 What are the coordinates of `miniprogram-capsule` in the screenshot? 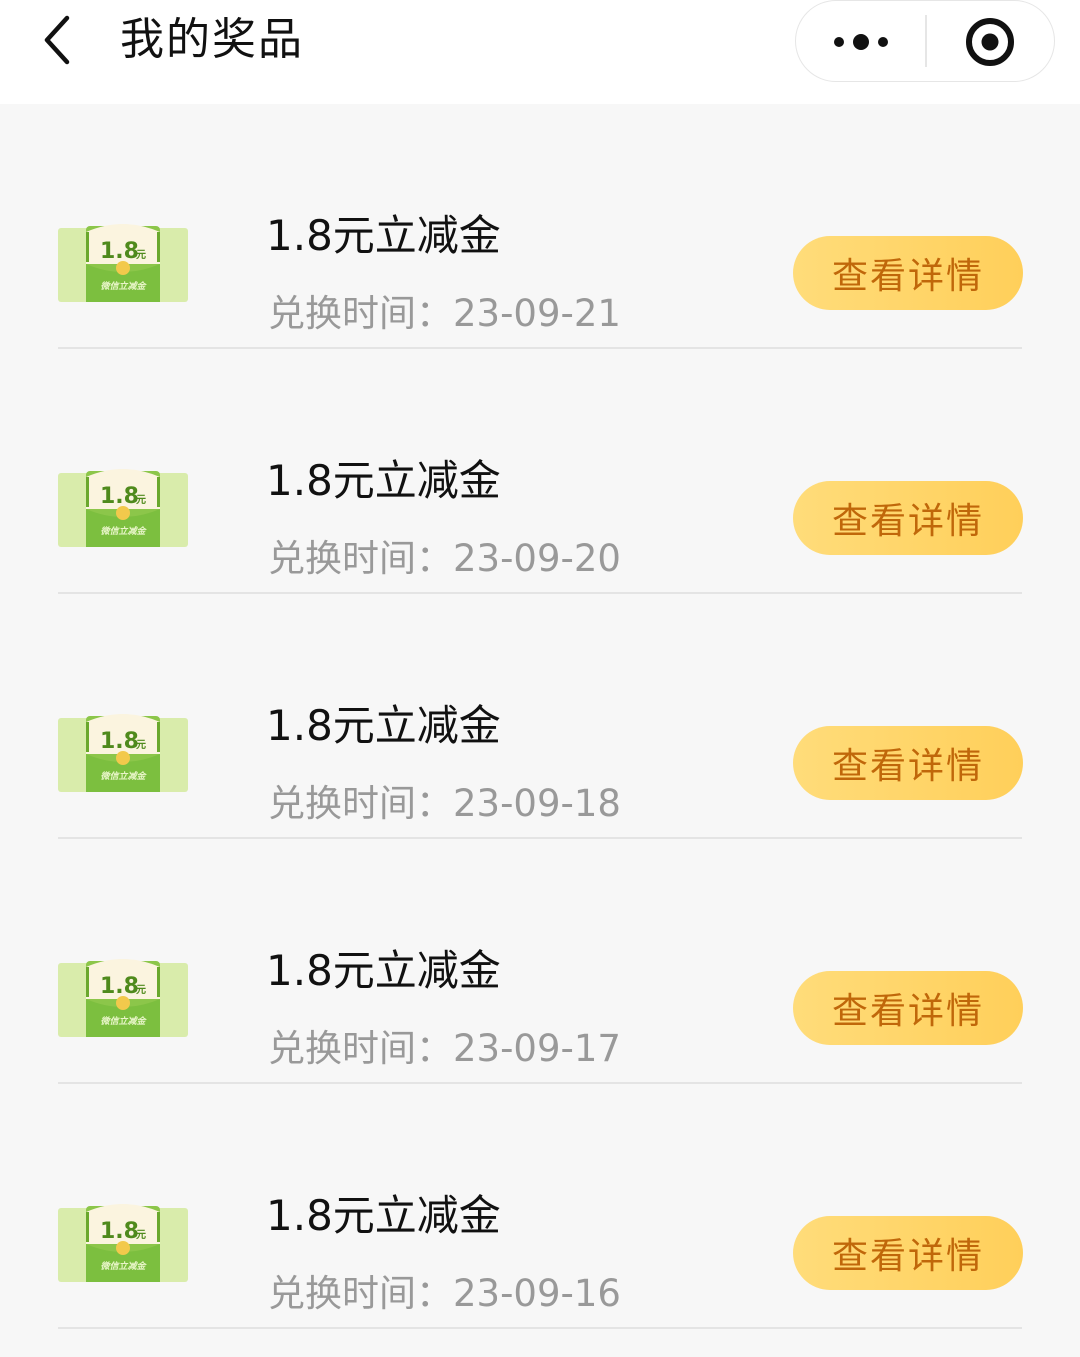 It's located at (925, 41).